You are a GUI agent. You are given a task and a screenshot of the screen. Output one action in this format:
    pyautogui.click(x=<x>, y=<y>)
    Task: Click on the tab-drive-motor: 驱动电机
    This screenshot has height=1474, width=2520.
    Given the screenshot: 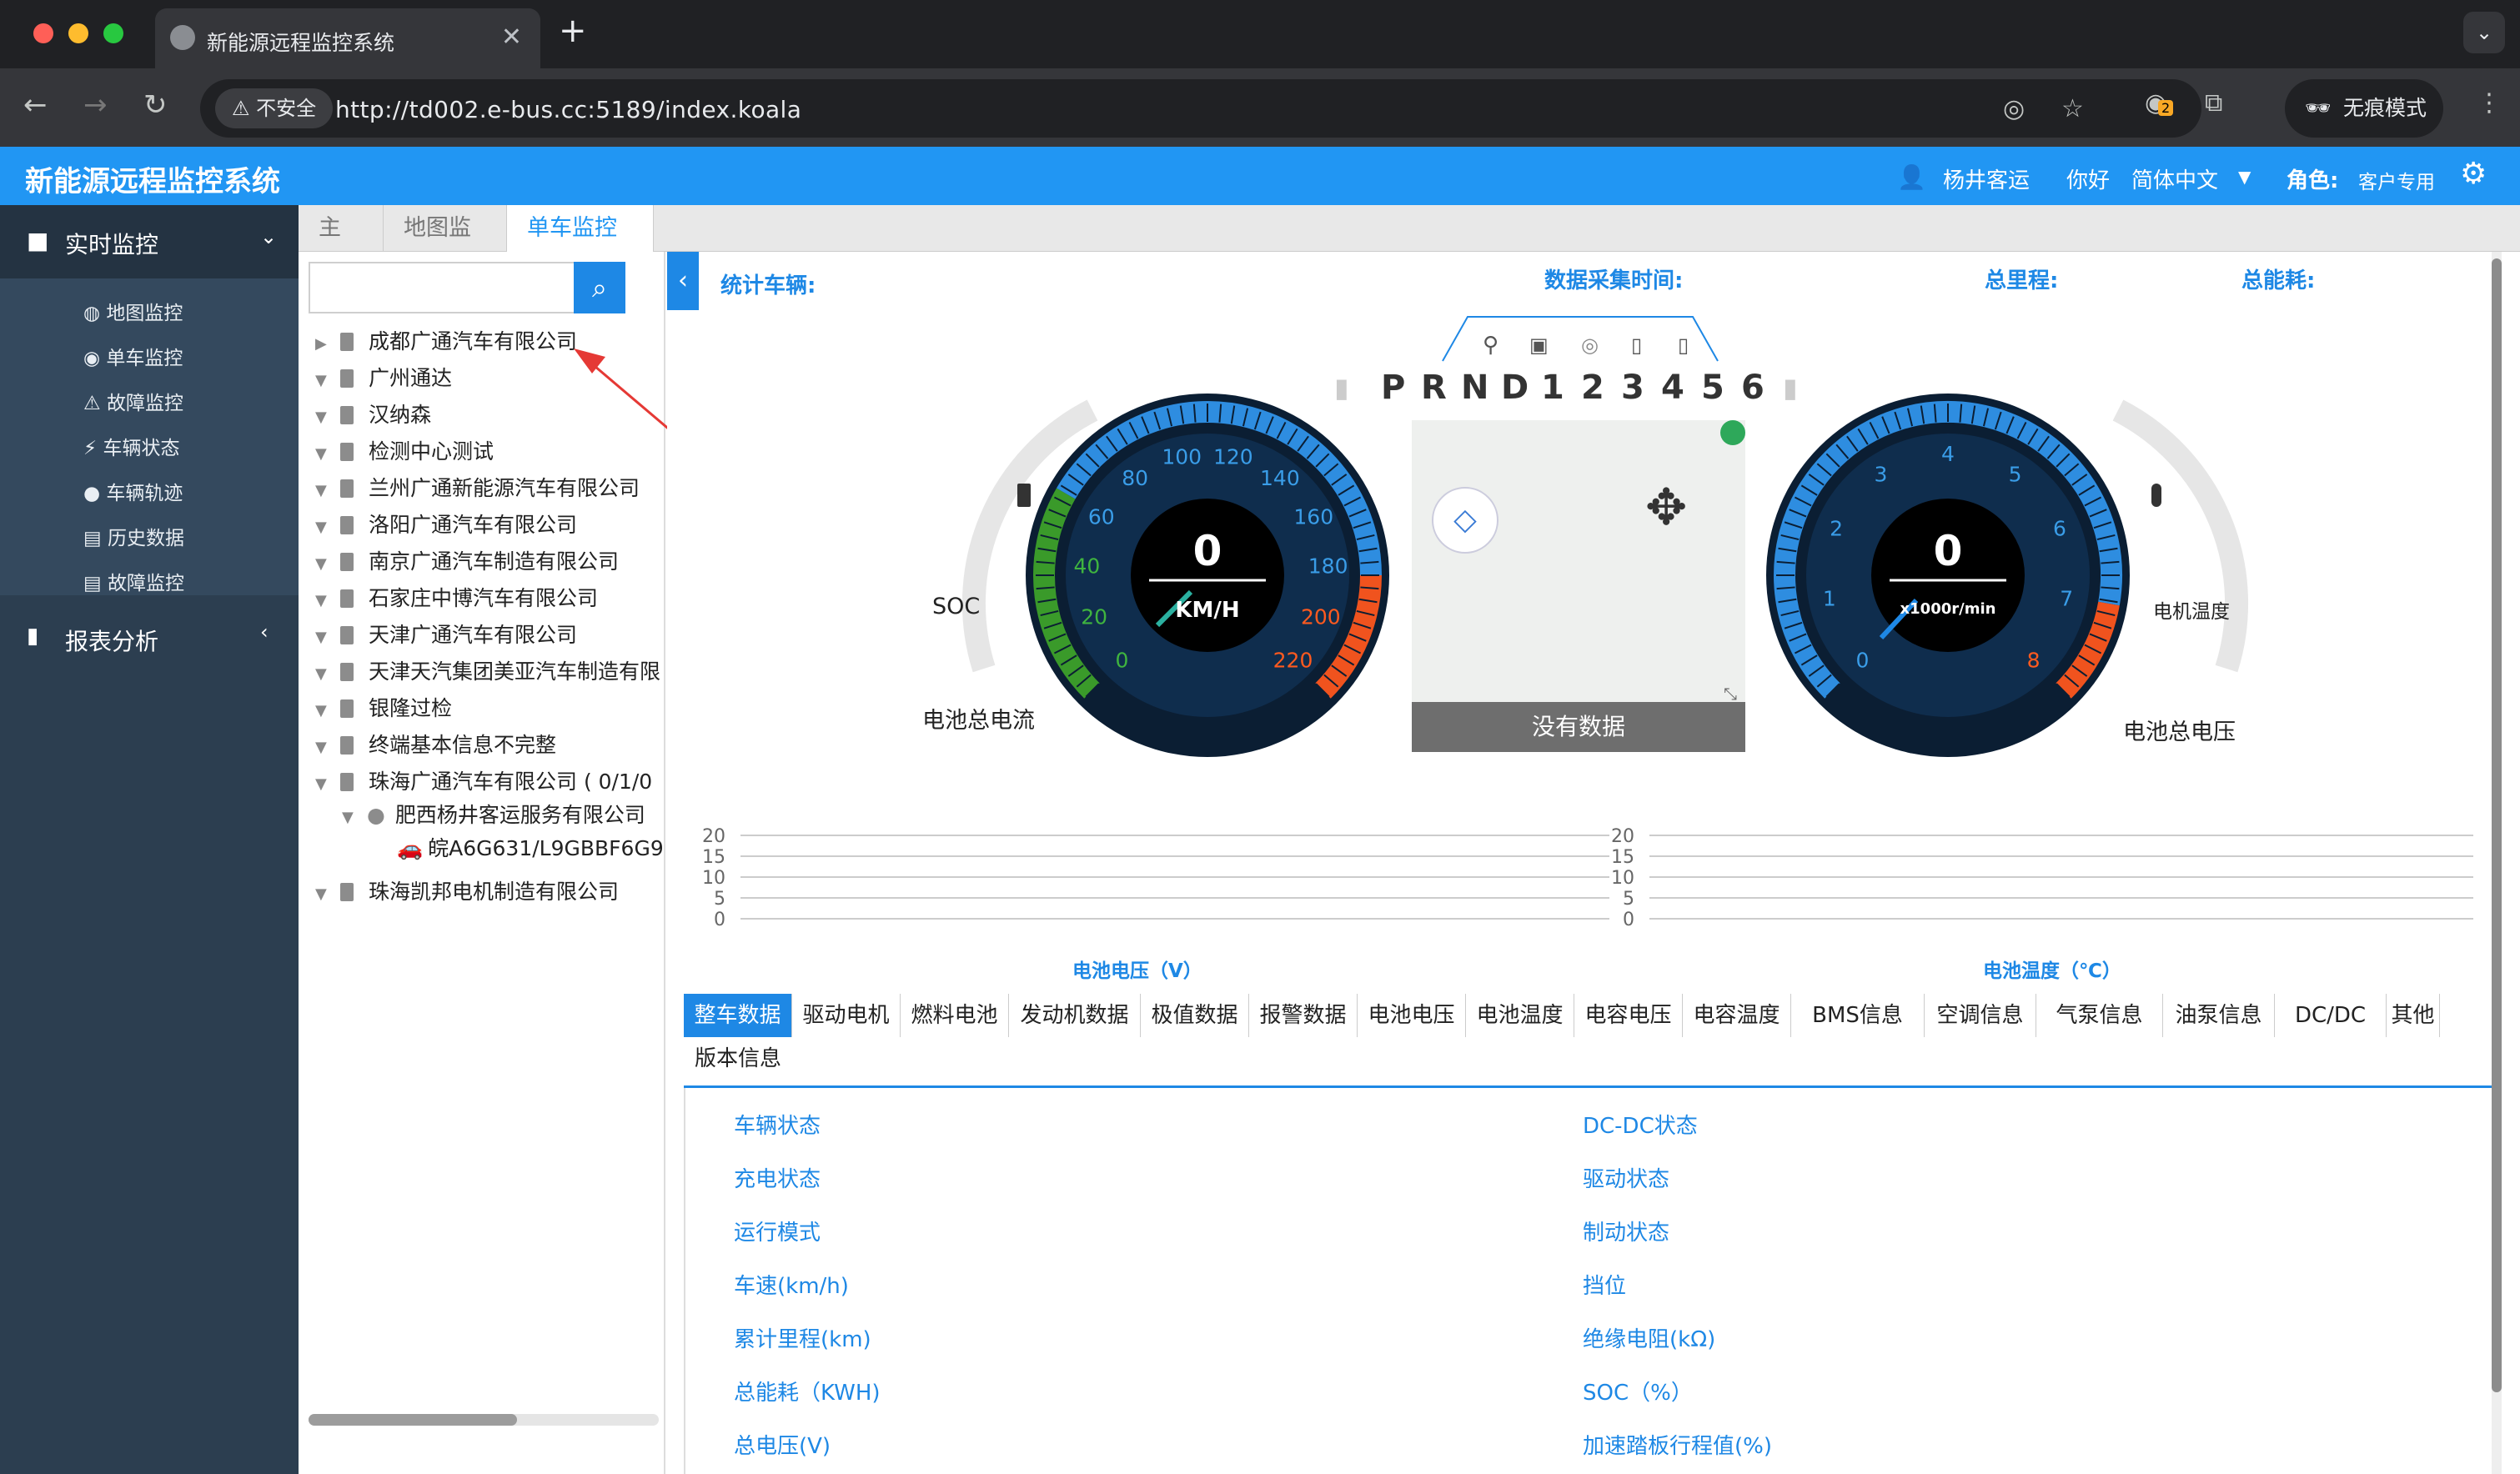 What is the action you would take?
    pyautogui.click(x=846, y=1016)
    